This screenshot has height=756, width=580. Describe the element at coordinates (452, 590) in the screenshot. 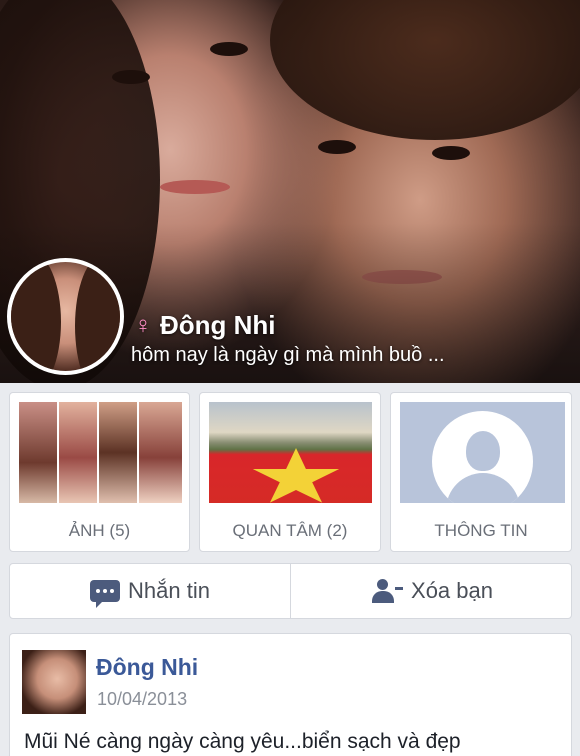

I see `unfriend-button-label: Xóa bạn` at that location.